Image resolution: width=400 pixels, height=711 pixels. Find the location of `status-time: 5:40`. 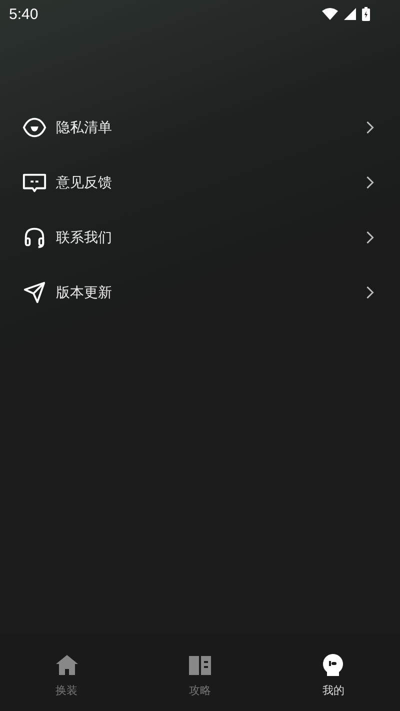

status-time: 5:40 is located at coordinates (23, 14).